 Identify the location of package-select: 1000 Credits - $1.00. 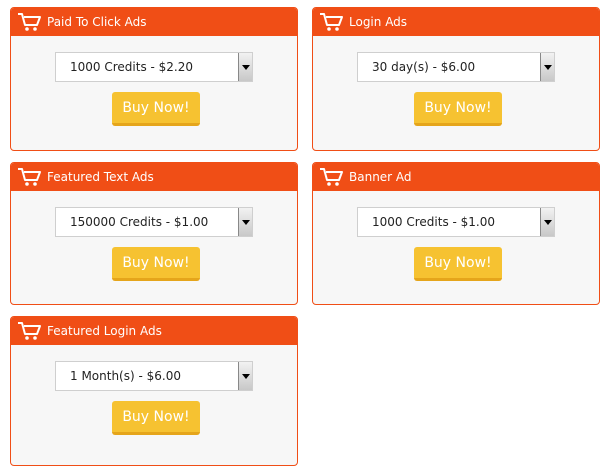
(456, 222).